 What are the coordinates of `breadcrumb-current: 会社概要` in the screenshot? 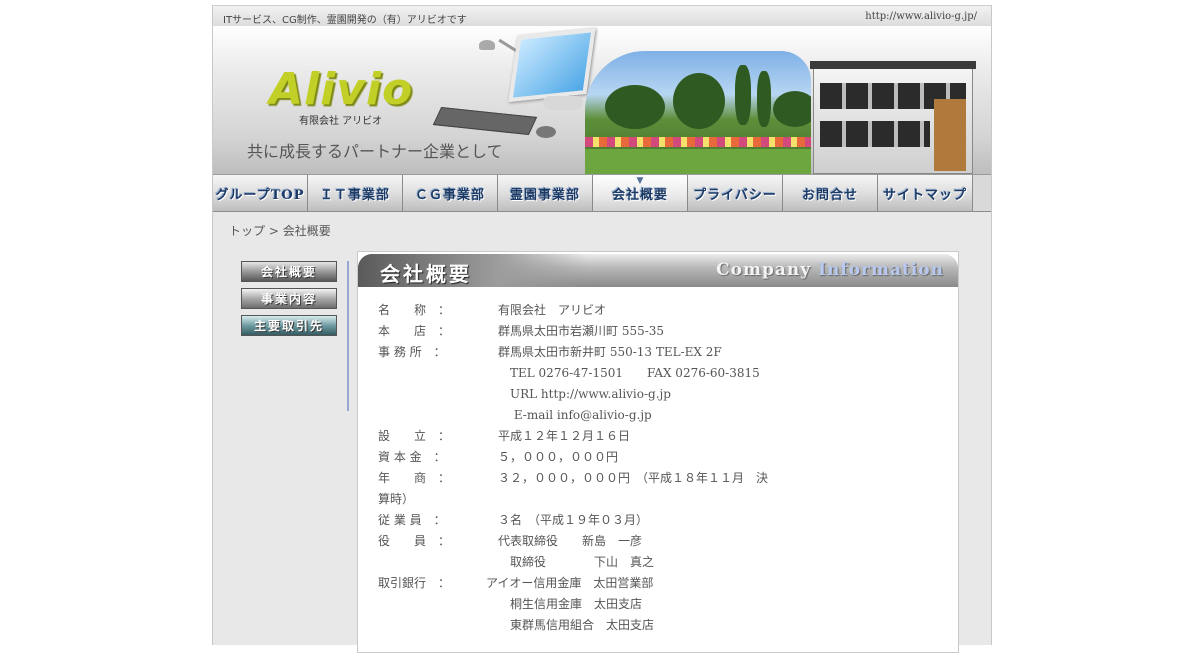 It's located at (306, 231).